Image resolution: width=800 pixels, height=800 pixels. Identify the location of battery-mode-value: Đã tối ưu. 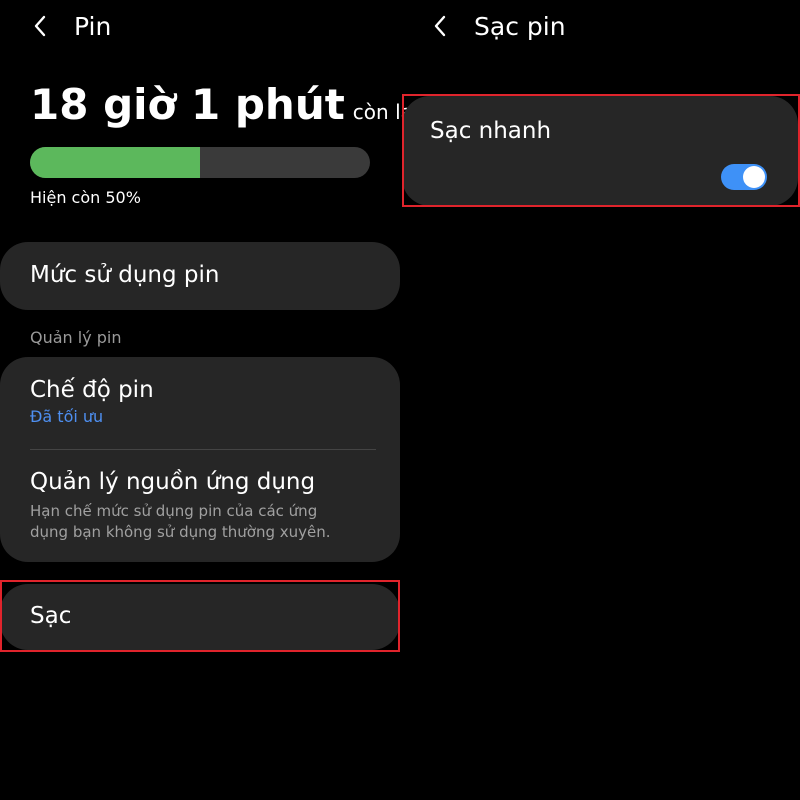
(67, 416).